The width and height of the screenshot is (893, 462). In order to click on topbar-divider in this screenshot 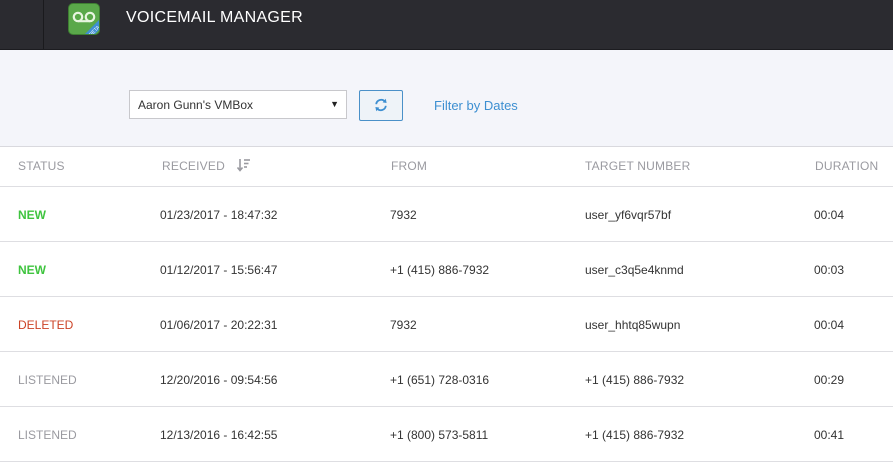, I will do `click(43, 24)`.